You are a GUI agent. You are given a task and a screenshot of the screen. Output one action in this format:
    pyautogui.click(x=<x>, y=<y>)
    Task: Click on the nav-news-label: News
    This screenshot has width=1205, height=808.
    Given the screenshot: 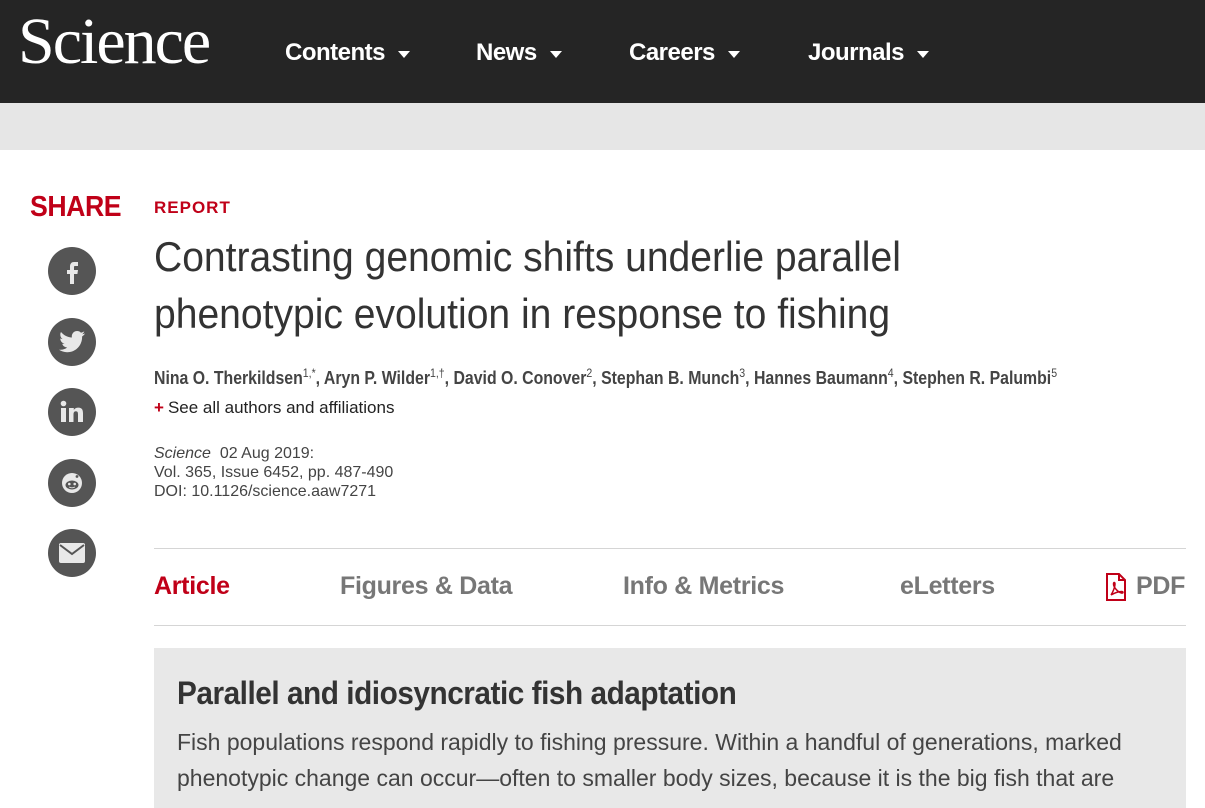 What is the action you would take?
    pyautogui.click(x=506, y=52)
    